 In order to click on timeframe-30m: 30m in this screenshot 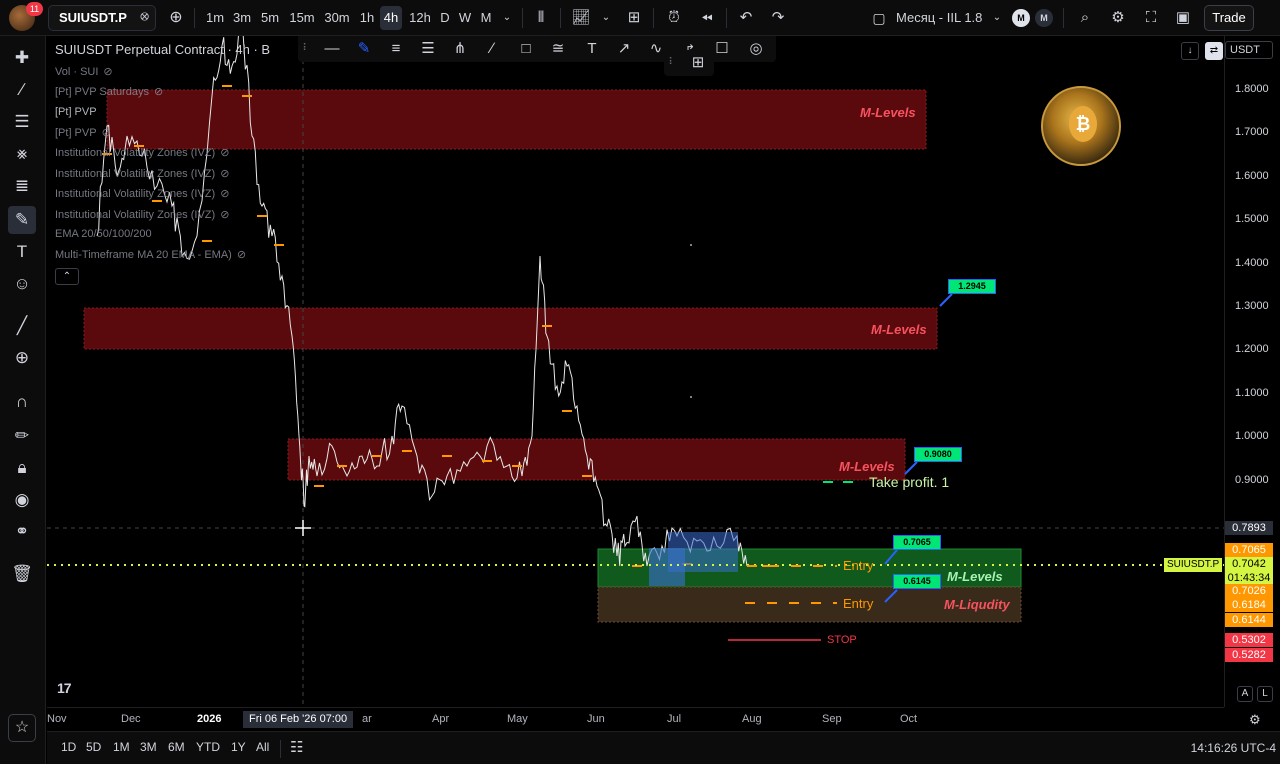, I will do `click(337, 18)`.